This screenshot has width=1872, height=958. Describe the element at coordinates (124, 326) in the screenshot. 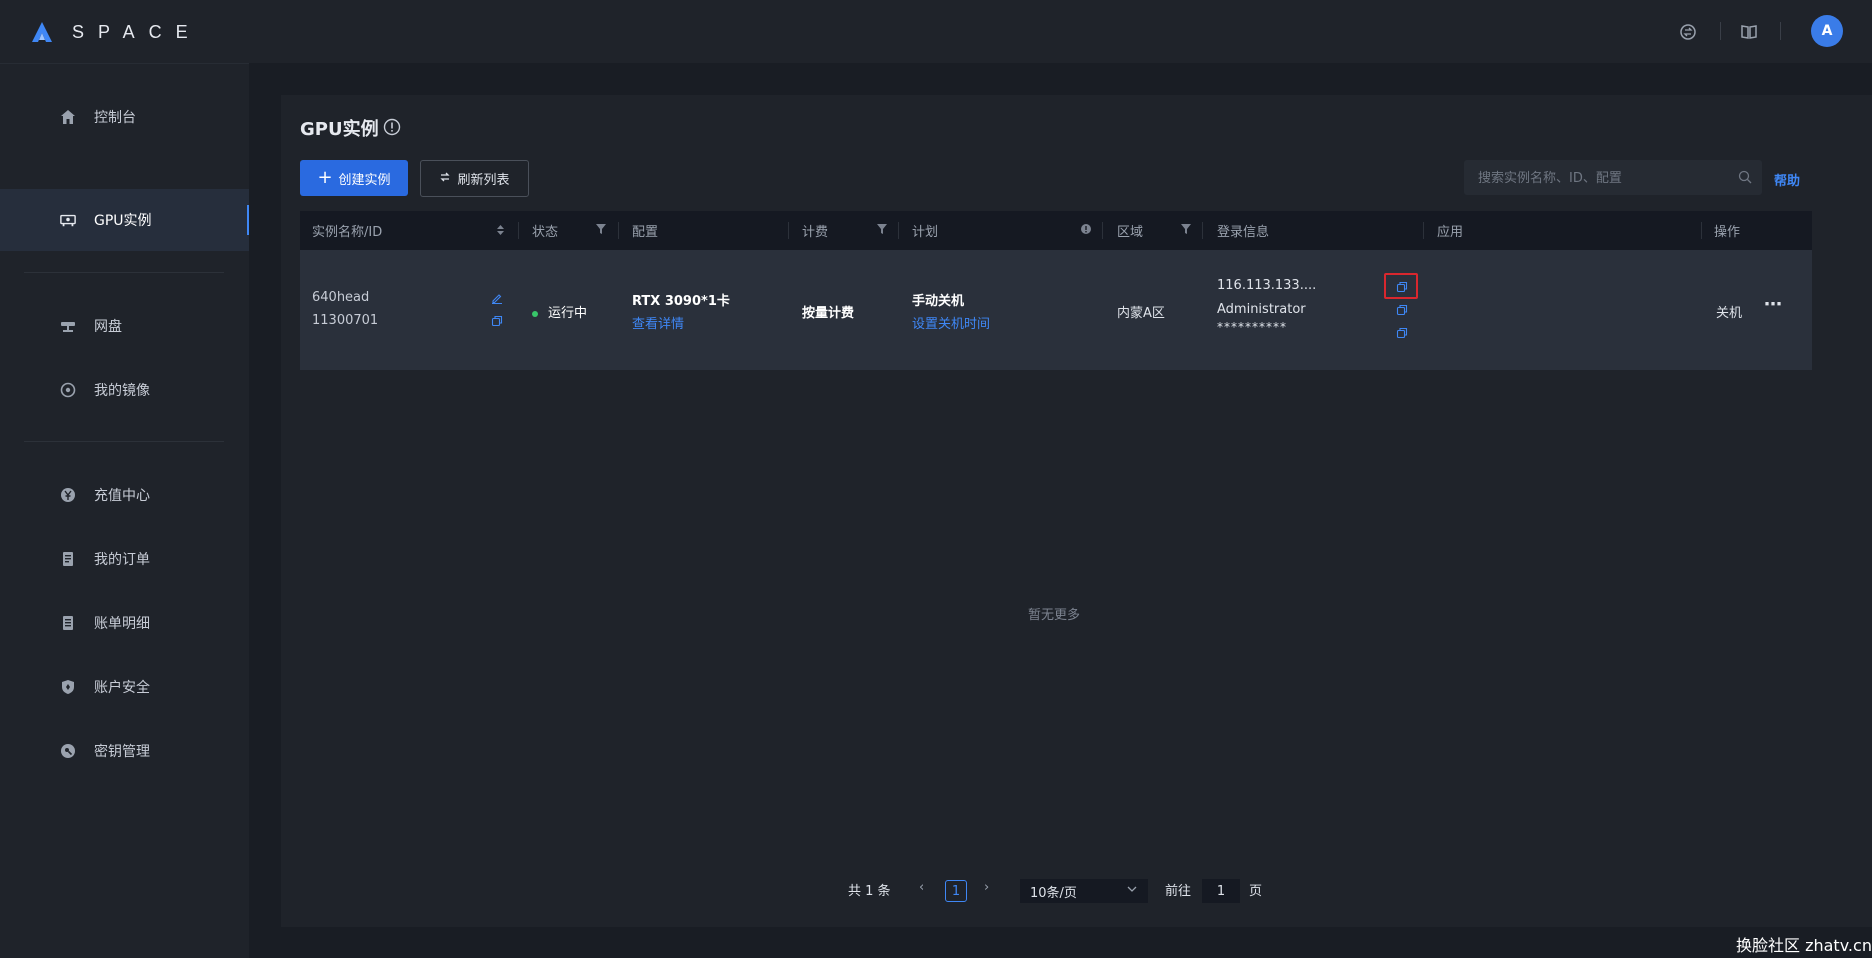

I see `sidebar-item-network-disk: 网盘` at that location.